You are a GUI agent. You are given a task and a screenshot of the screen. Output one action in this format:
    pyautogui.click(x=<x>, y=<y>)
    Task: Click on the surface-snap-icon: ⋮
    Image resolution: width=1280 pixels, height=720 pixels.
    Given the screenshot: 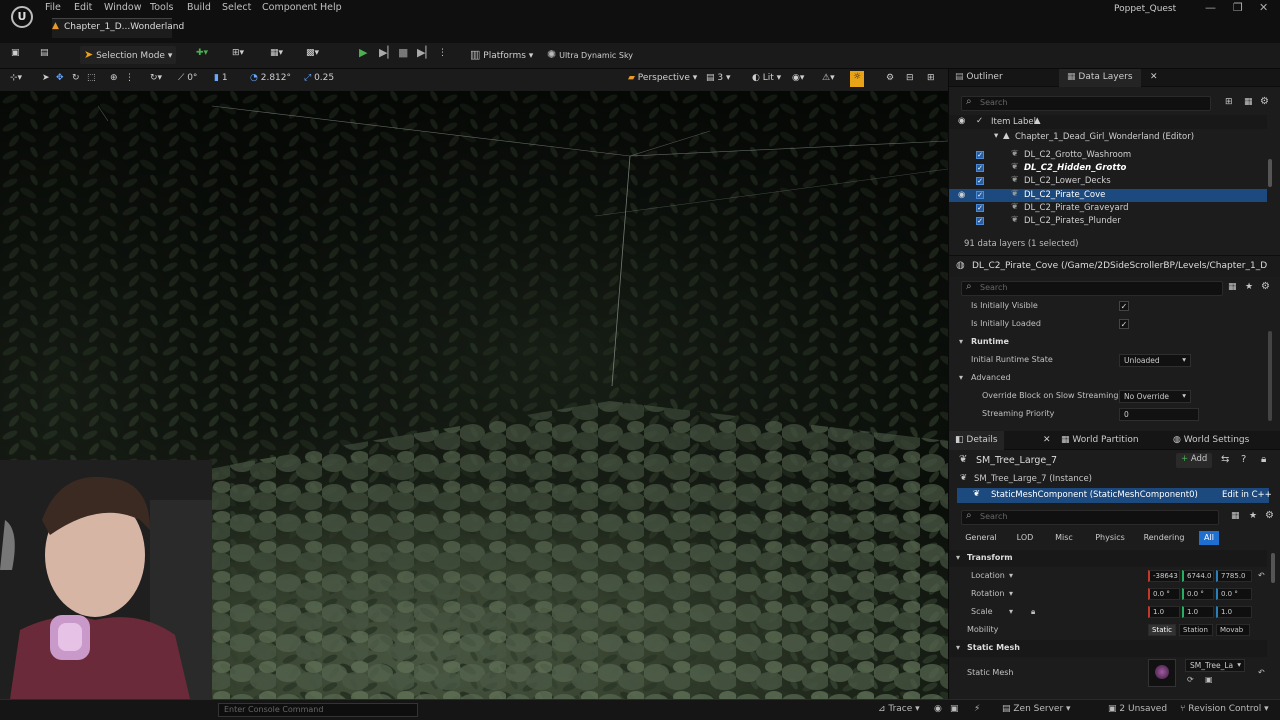 What is the action you would take?
    pyautogui.click(x=129, y=78)
    